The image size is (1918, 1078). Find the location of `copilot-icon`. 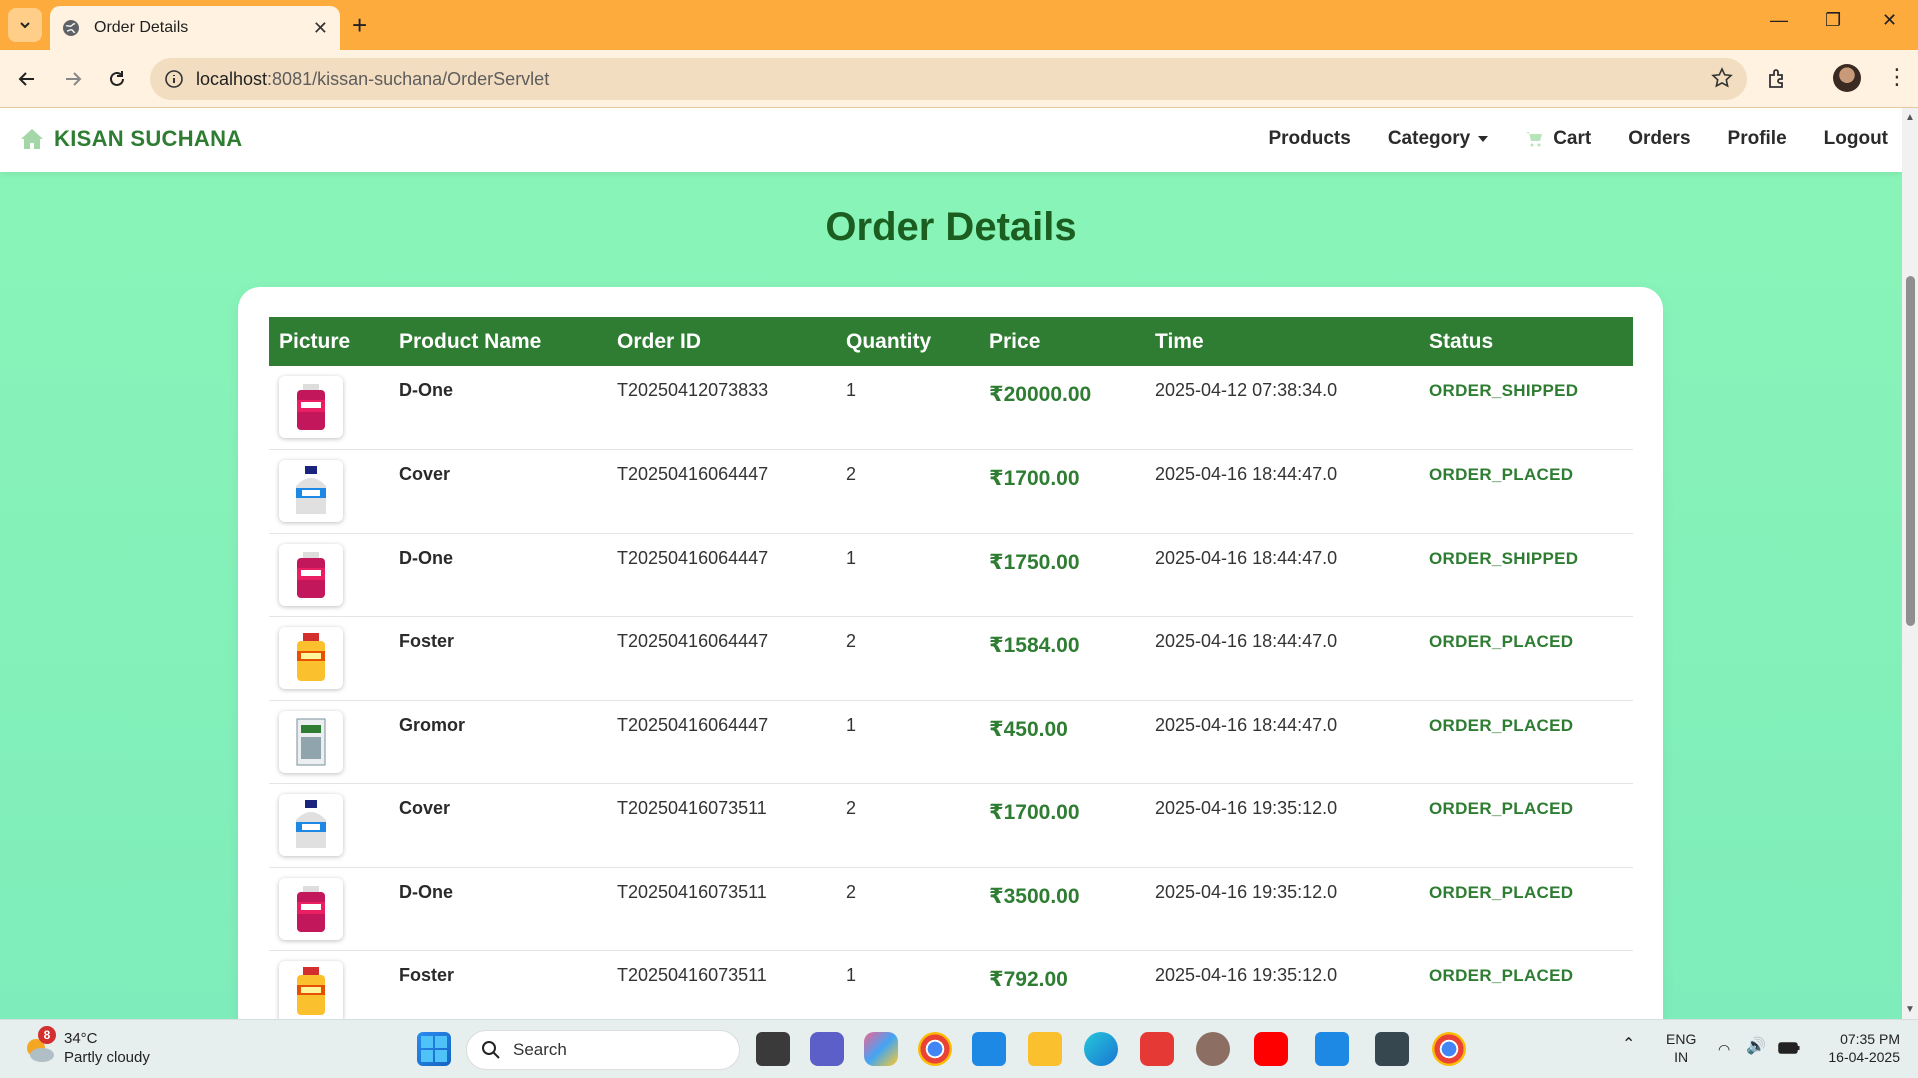

copilot-icon is located at coordinates (881, 1049).